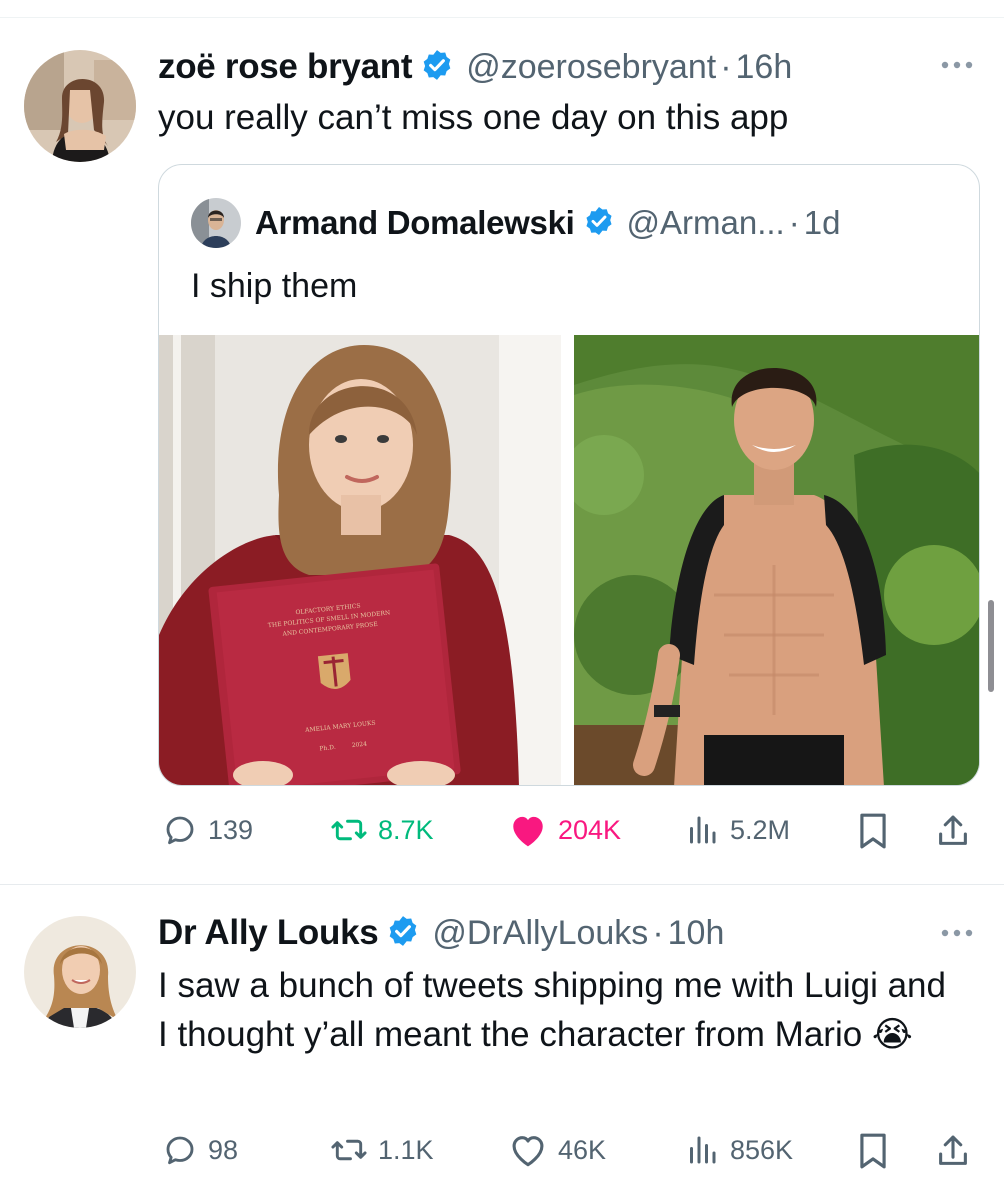  I want to click on tweet-divider, so click(502, 884).